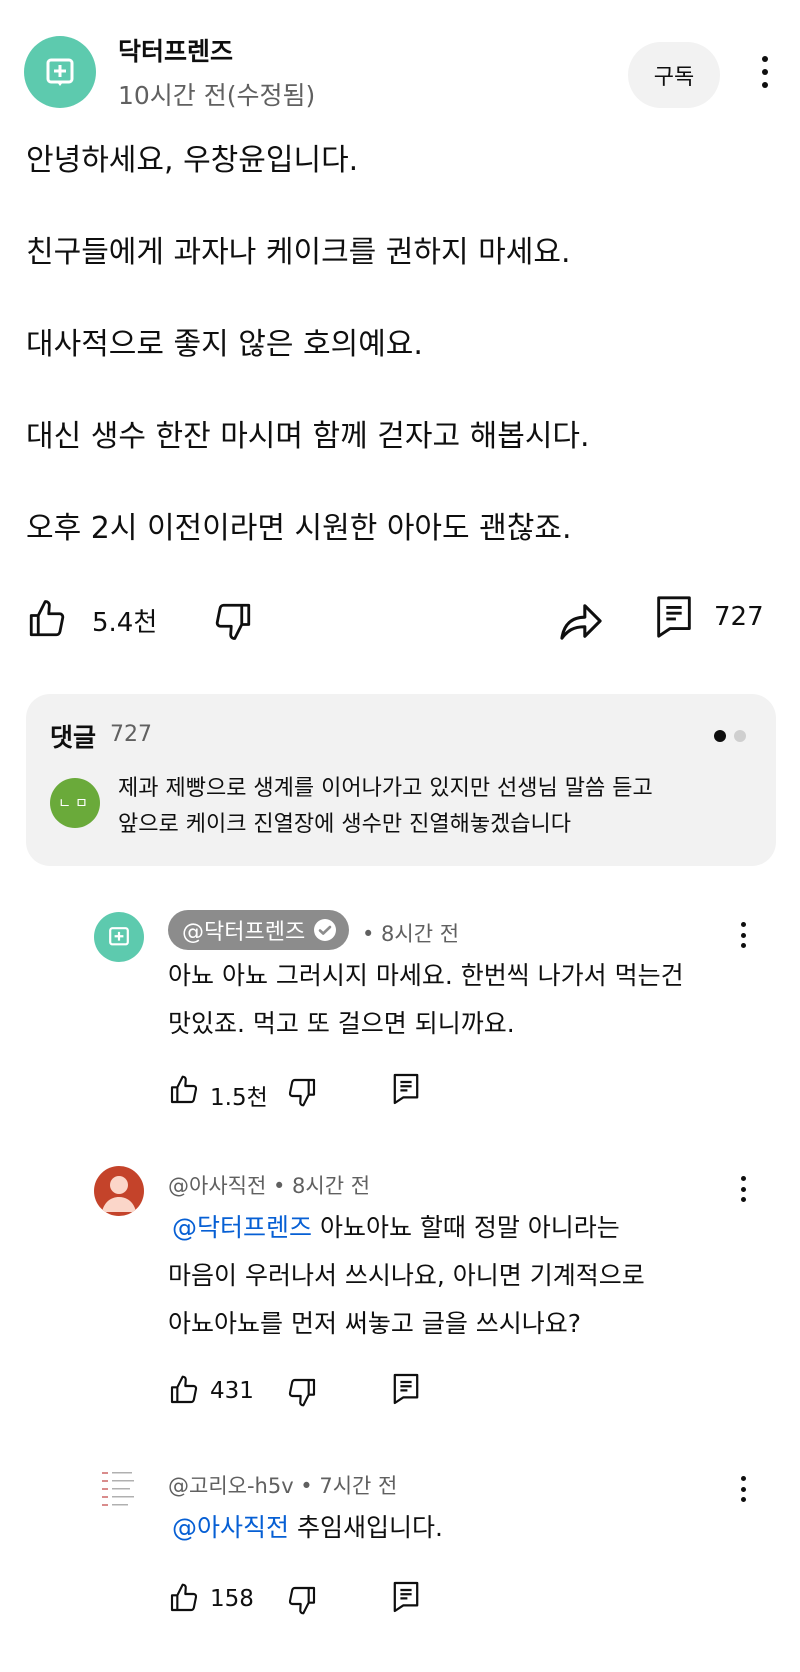 The width and height of the screenshot is (800, 1672). What do you see at coordinates (224, 344) in the screenshot?
I see `post-paragraph: 대사적으로 좋지 않은 호의예요.` at bounding box center [224, 344].